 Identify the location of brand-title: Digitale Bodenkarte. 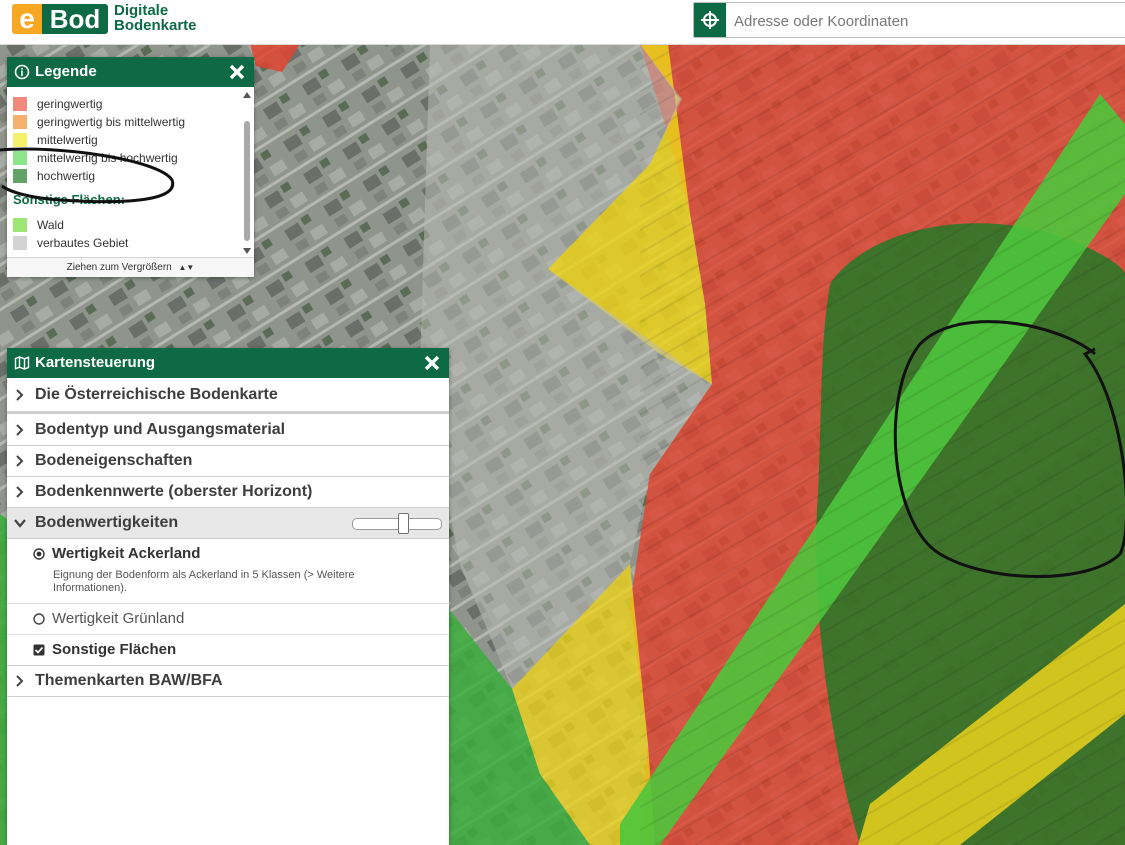
(155, 18).